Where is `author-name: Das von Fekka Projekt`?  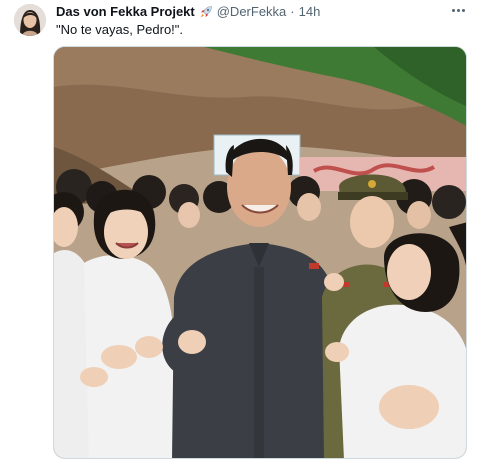 author-name: Das von Fekka Projekt is located at coordinates (125, 12).